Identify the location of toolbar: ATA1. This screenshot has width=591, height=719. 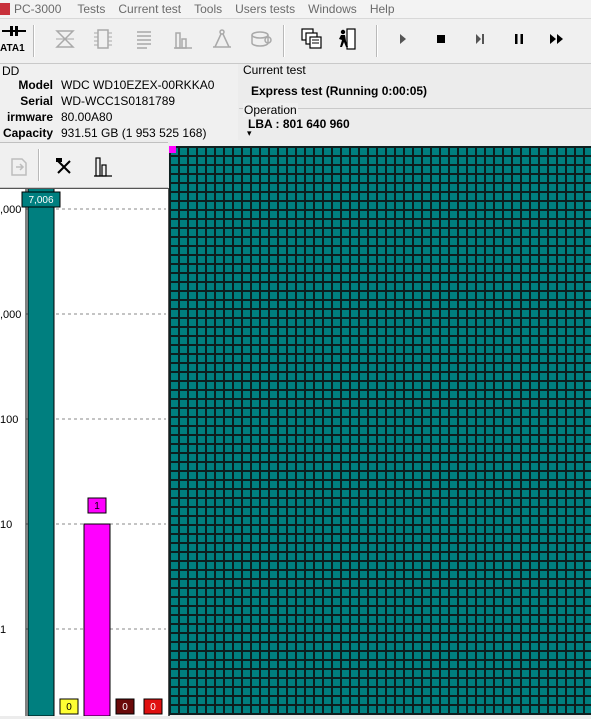
(295, 41).